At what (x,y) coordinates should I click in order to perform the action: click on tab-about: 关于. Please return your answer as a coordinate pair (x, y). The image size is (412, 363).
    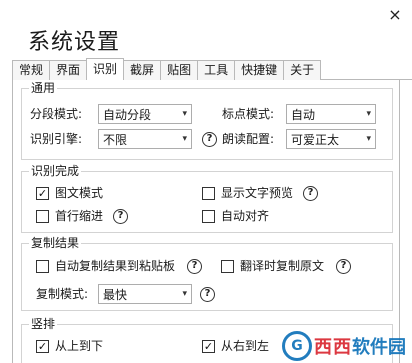
    Looking at the image, I should click on (302, 70).